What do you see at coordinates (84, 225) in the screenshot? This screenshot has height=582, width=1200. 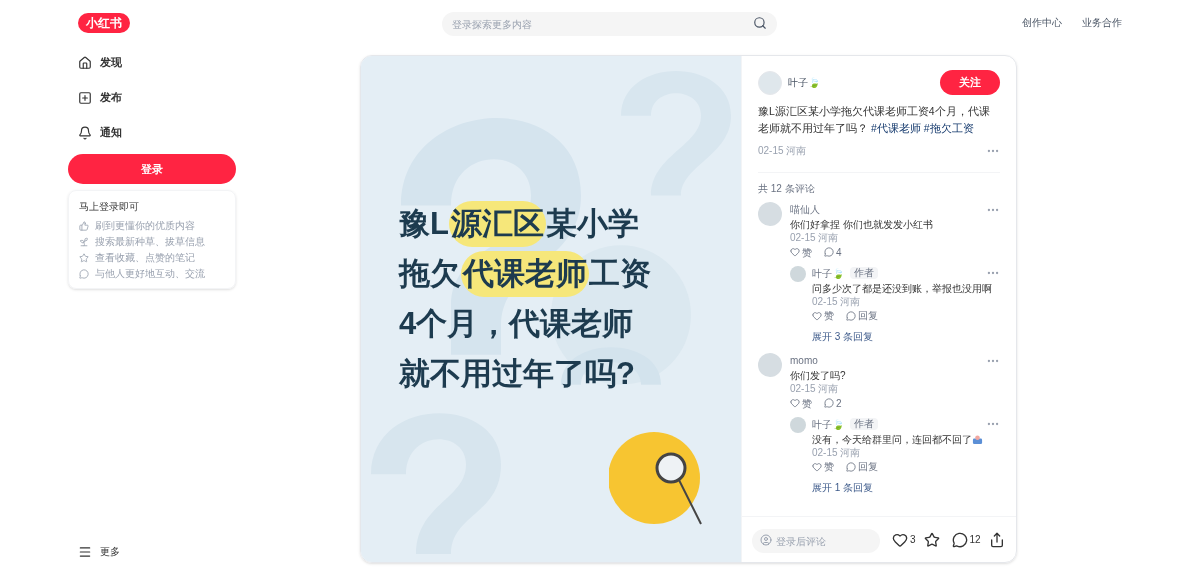 I see `thumb-icon` at bounding box center [84, 225].